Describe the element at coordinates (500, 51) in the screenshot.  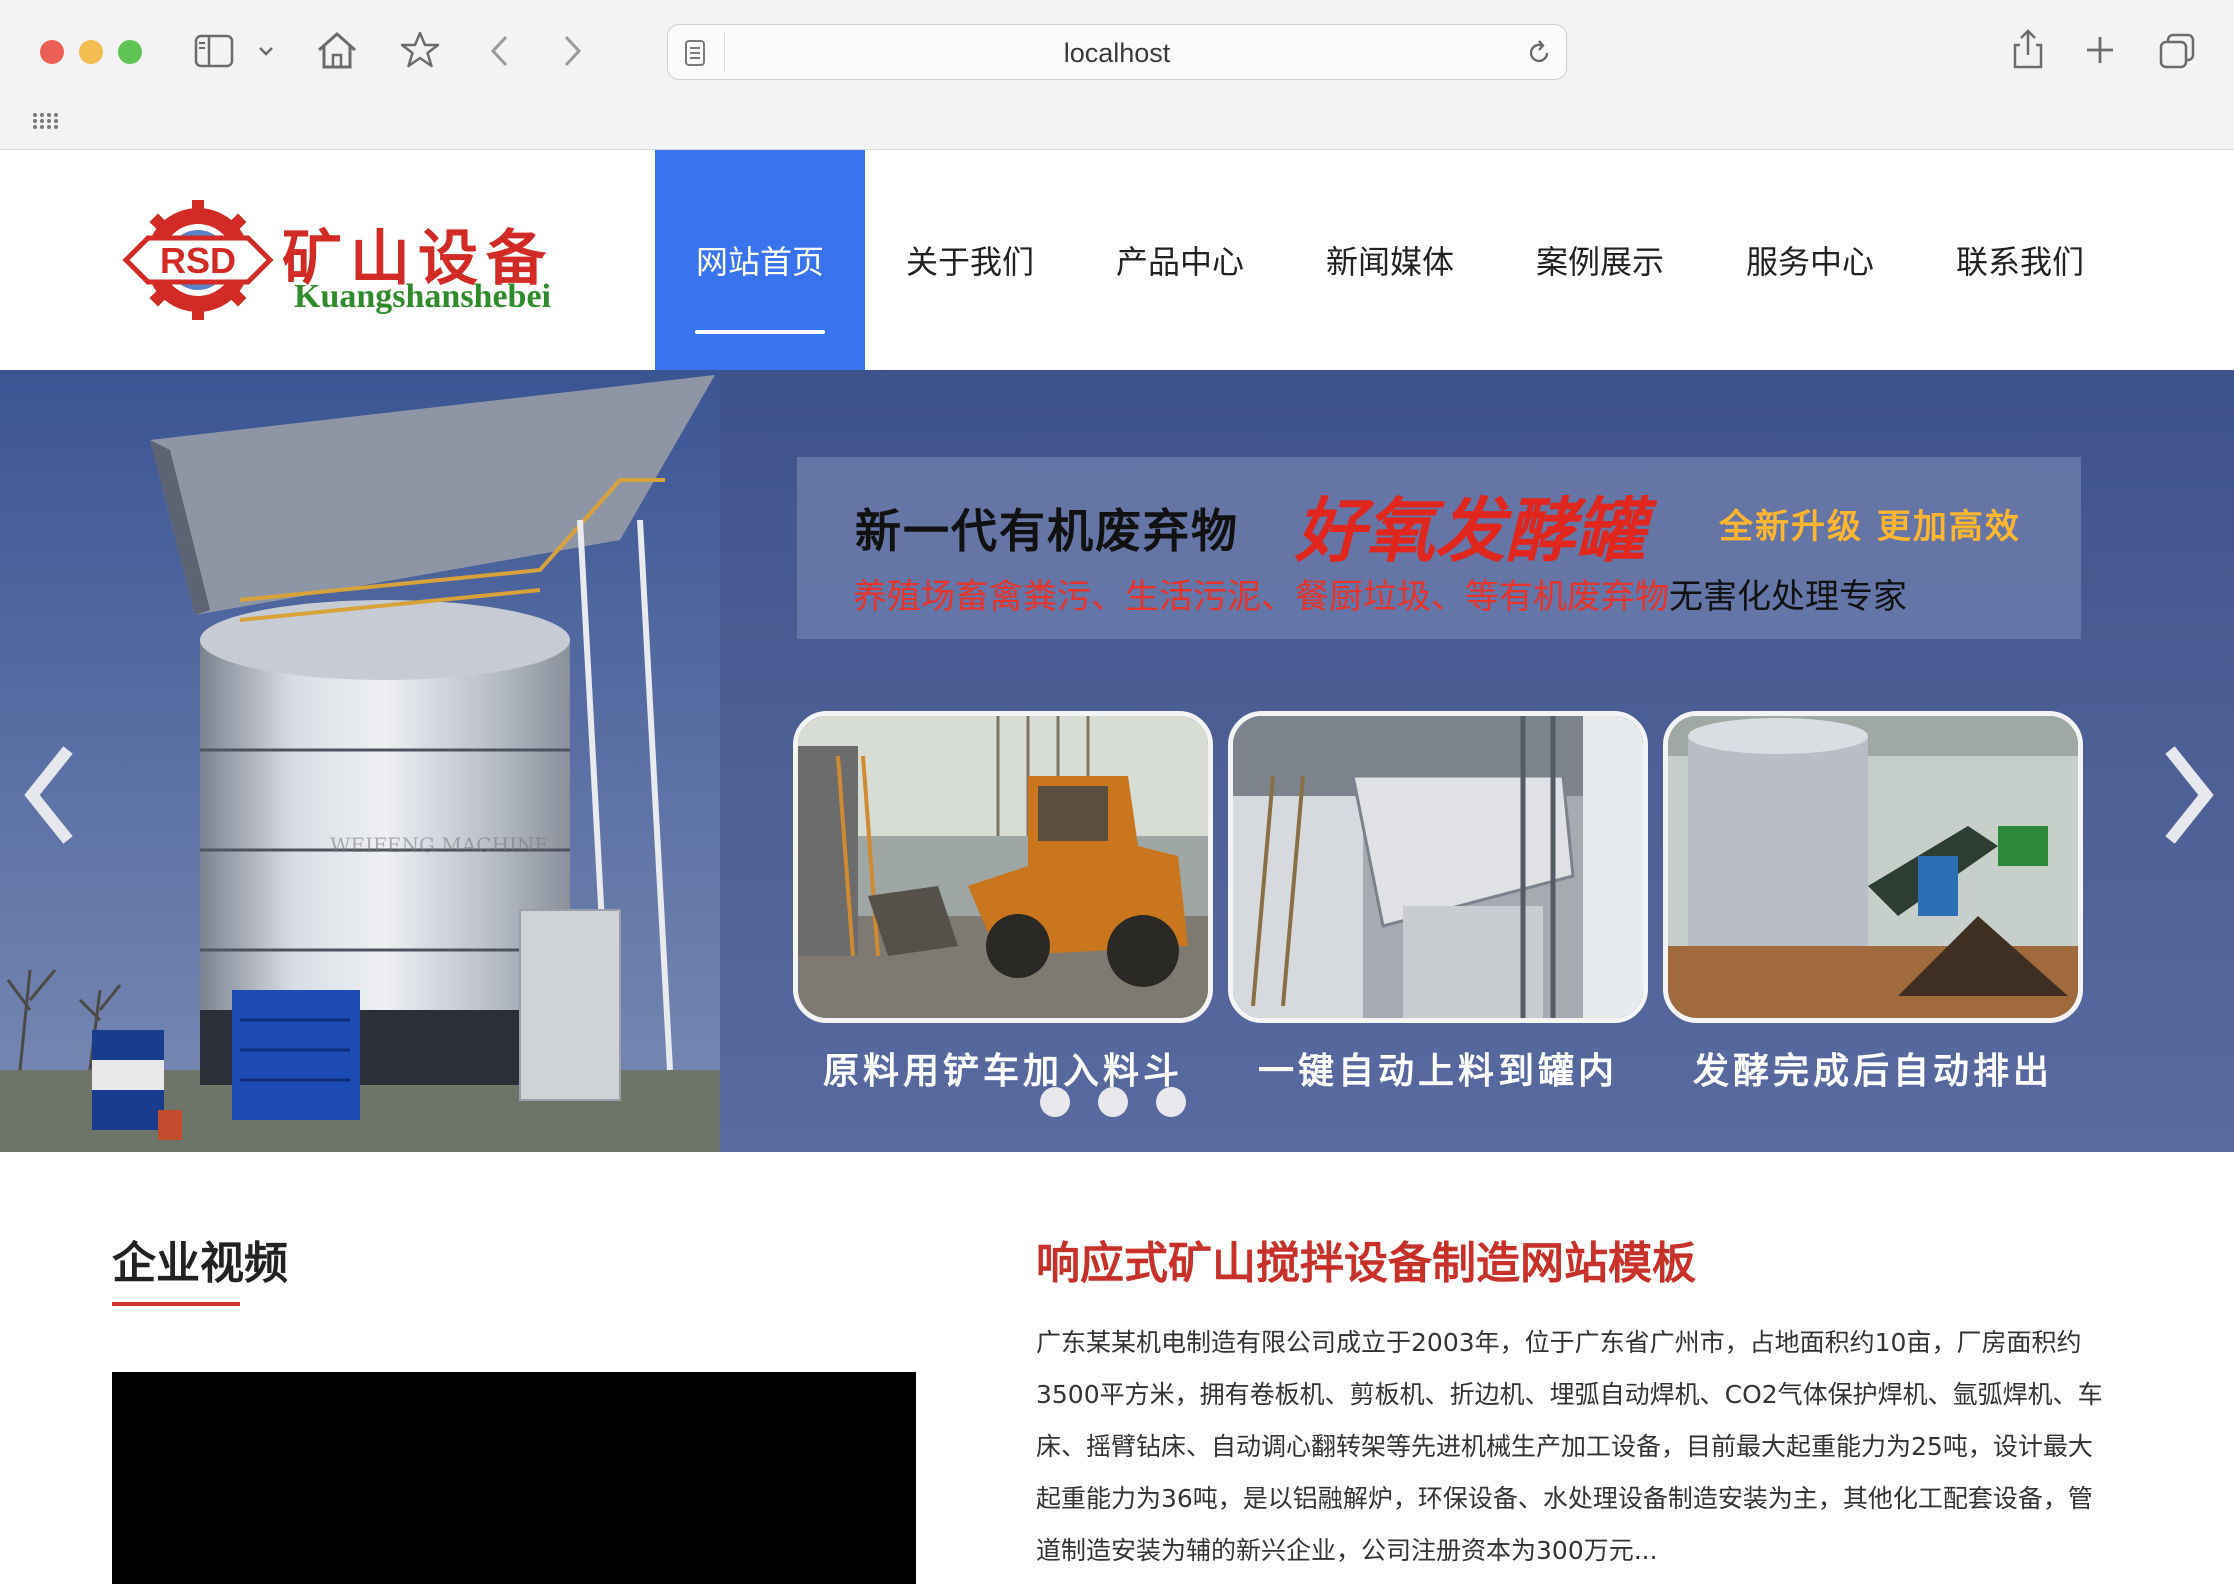
I see `back-icon` at that location.